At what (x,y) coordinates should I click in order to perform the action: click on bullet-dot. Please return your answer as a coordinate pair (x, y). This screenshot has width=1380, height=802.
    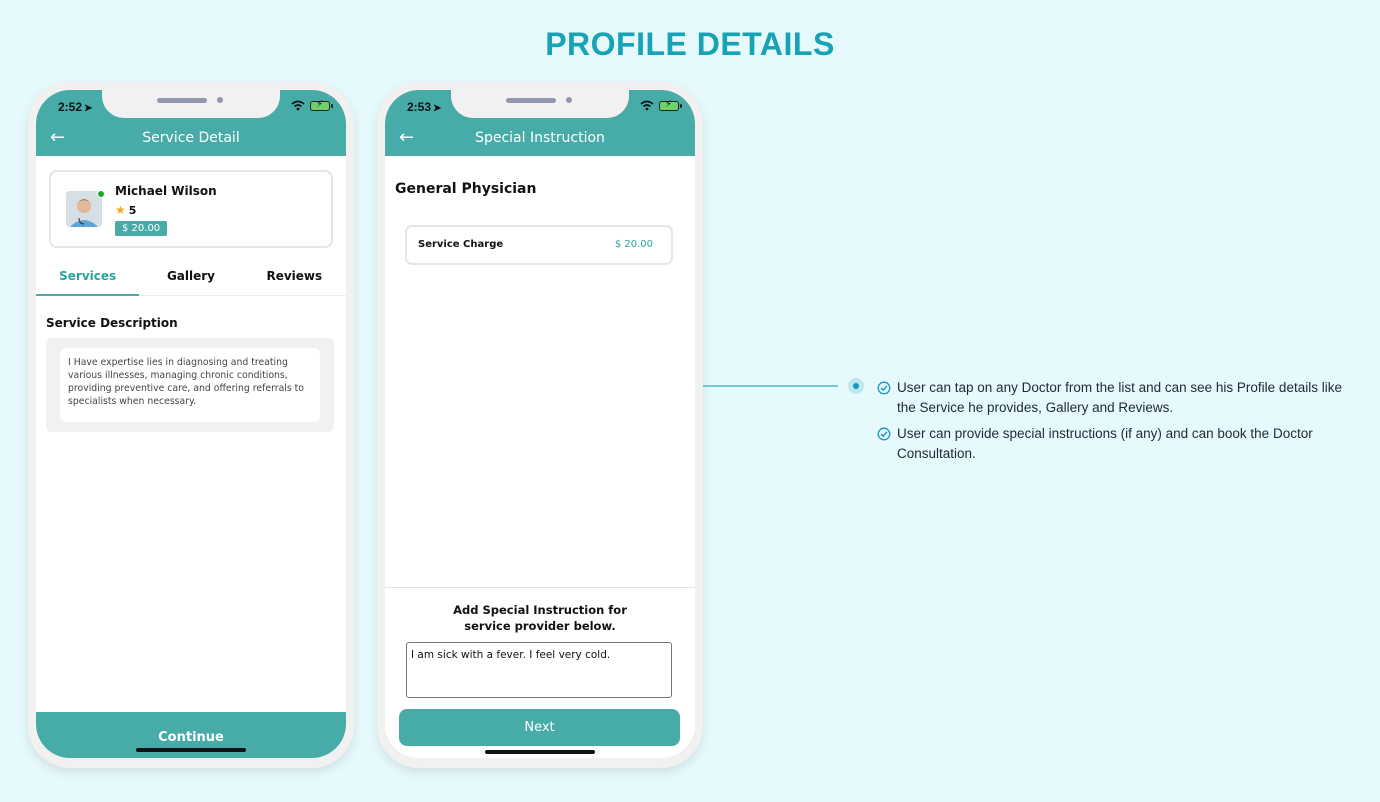
    Looking at the image, I should click on (856, 386).